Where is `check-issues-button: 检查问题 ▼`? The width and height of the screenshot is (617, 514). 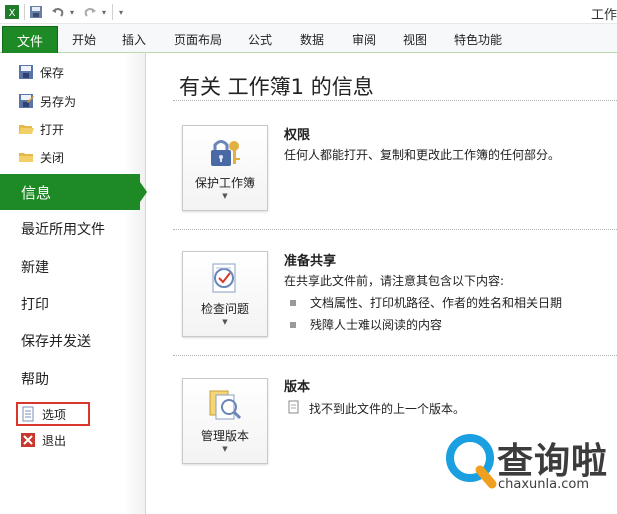
check-issues-button: 检查问题 ▼ is located at coordinates (225, 294).